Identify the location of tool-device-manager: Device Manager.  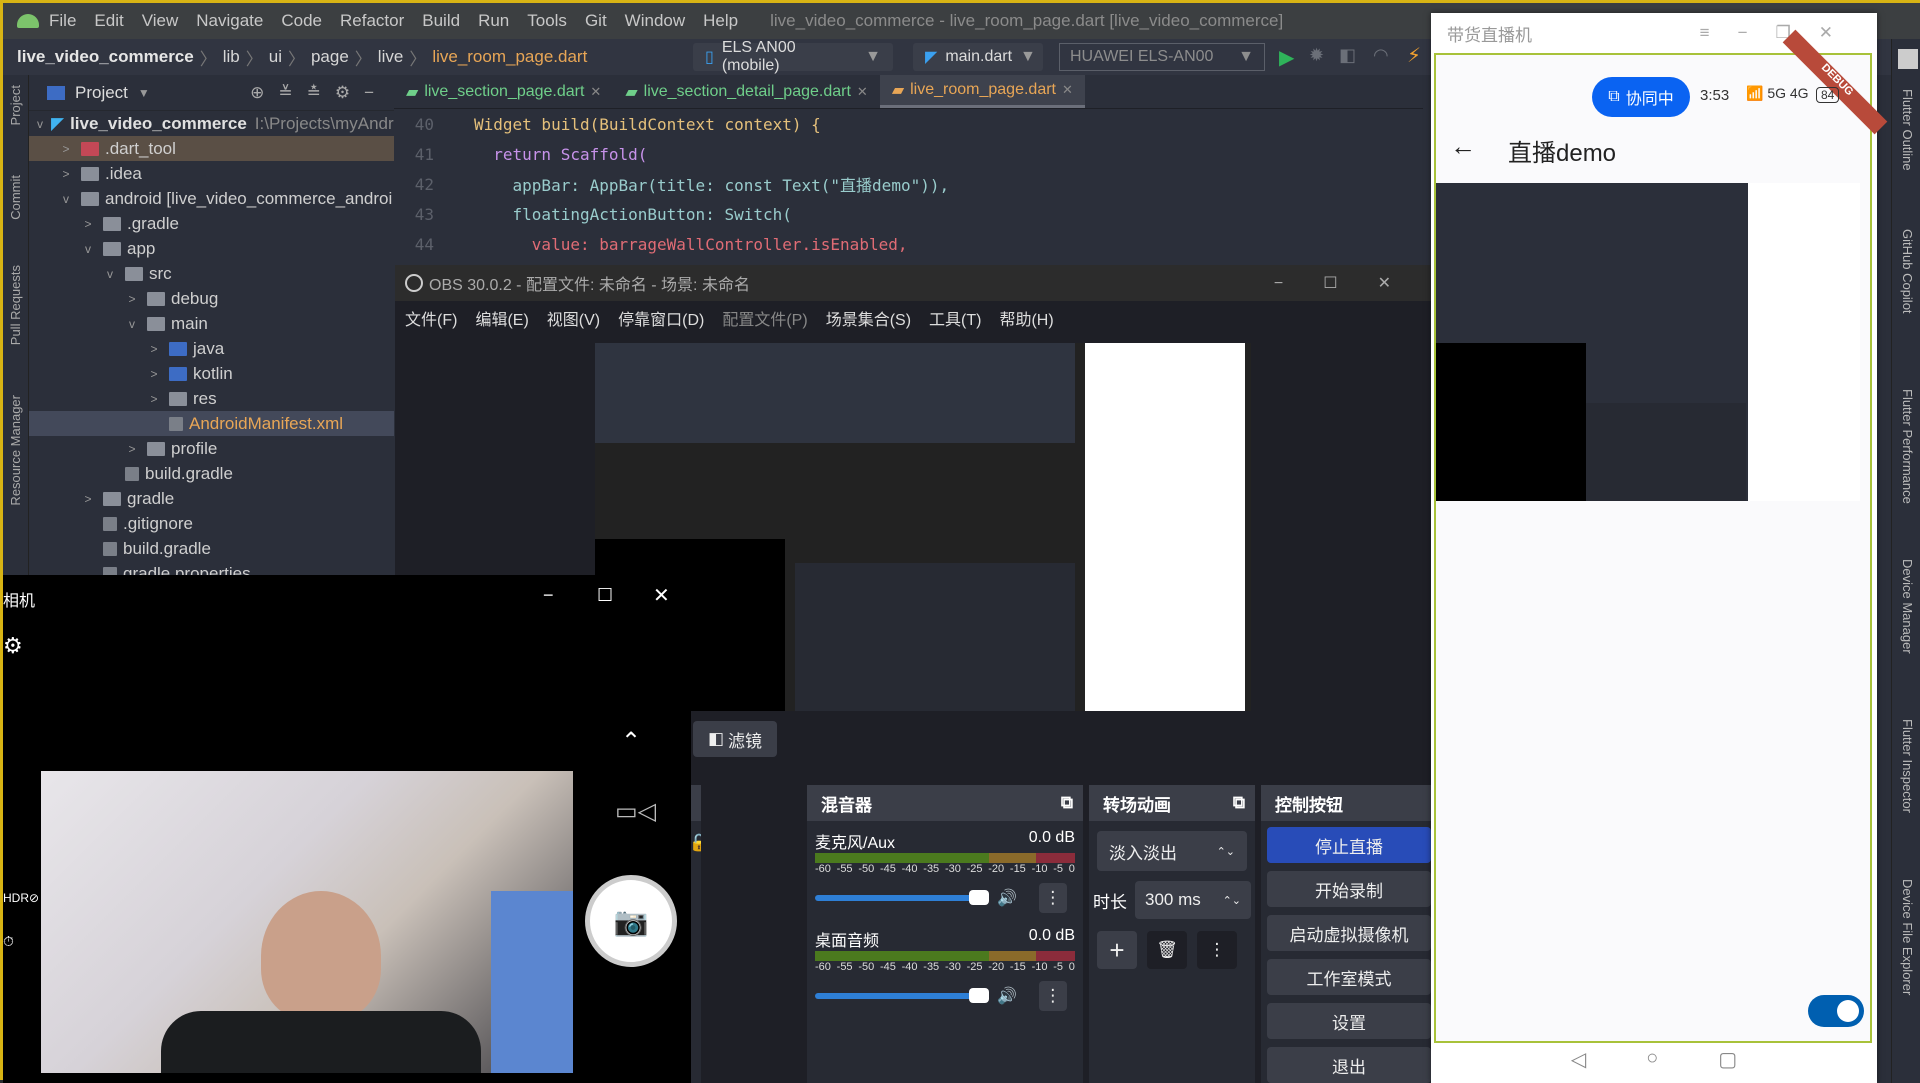
(1907, 606).